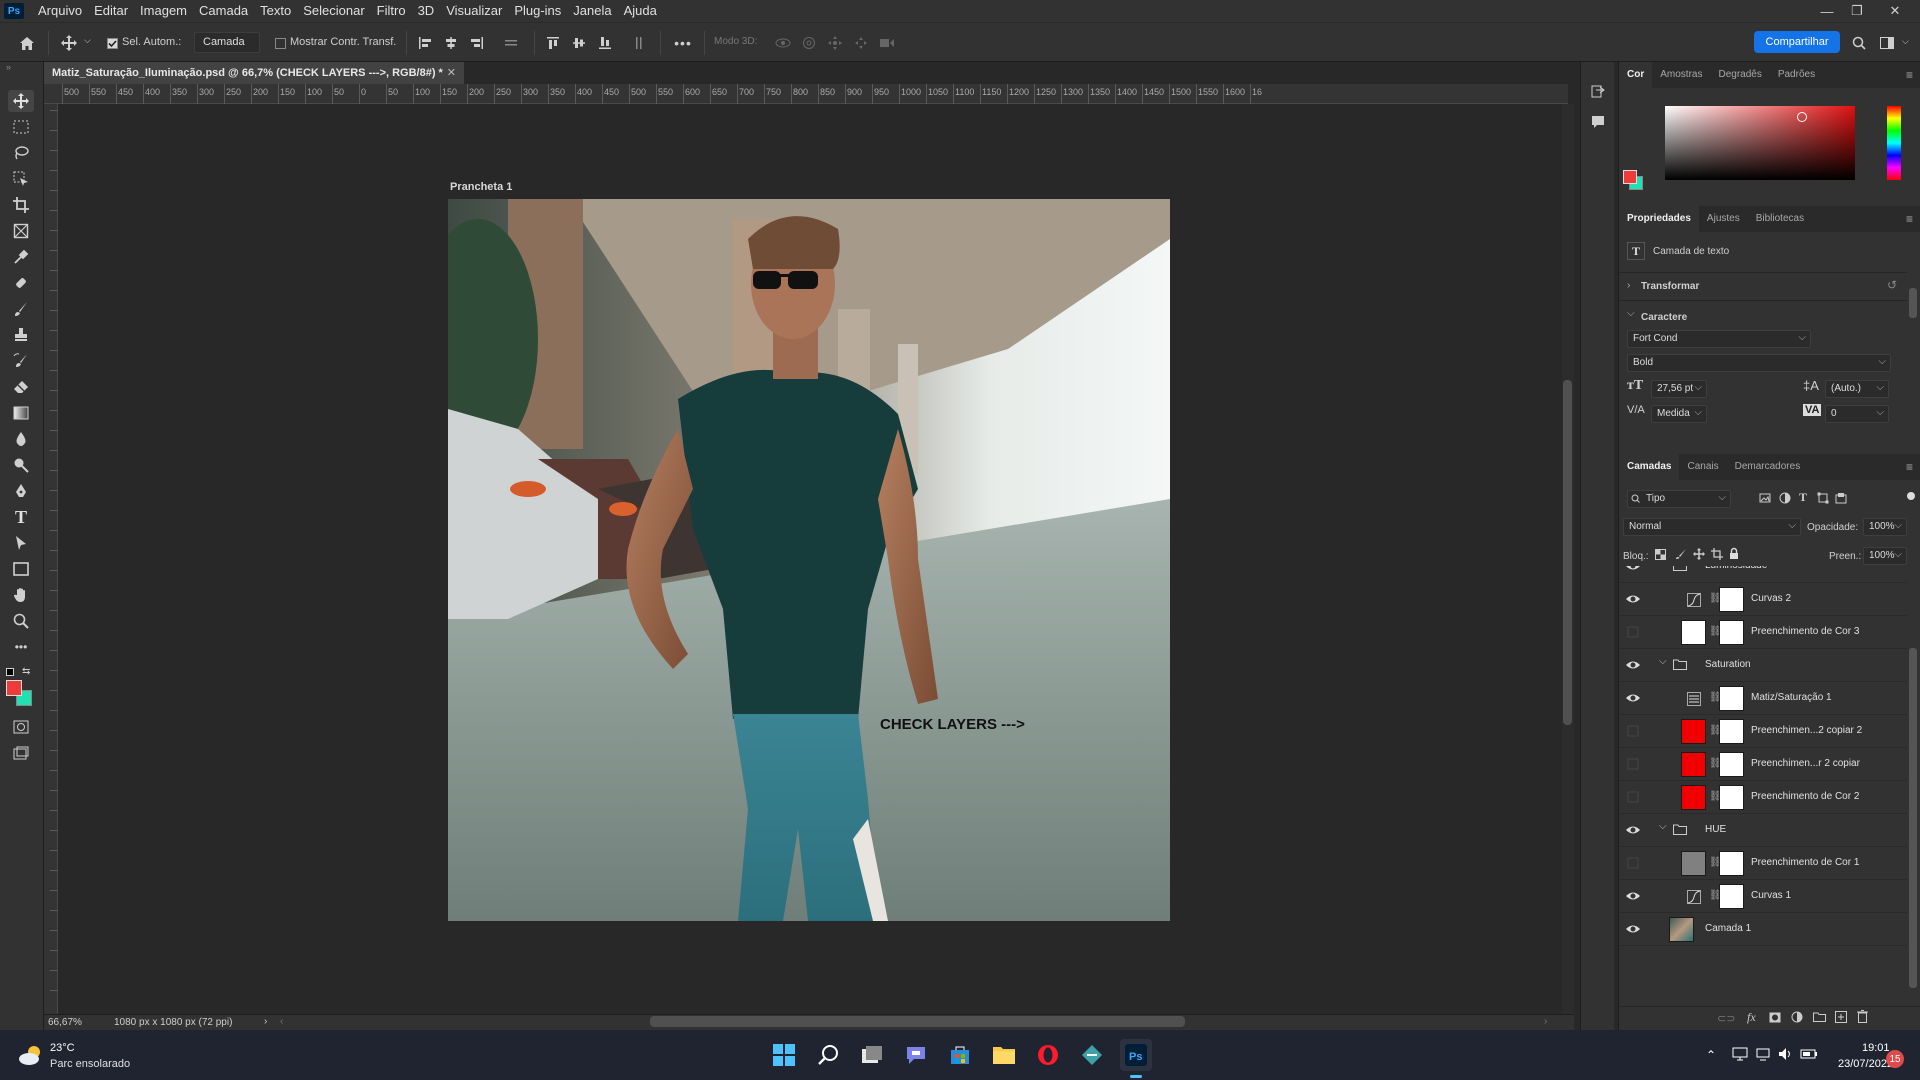 This screenshot has height=1080, width=1920. What do you see at coordinates (1679, 499) in the screenshot?
I see `layer-filter-dropdown: Tipo` at bounding box center [1679, 499].